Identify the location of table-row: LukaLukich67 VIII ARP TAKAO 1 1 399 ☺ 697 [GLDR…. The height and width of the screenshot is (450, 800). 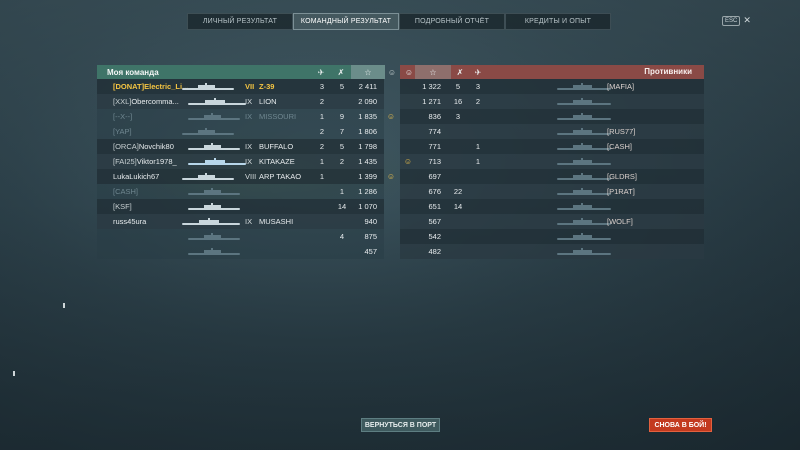
(400, 176).